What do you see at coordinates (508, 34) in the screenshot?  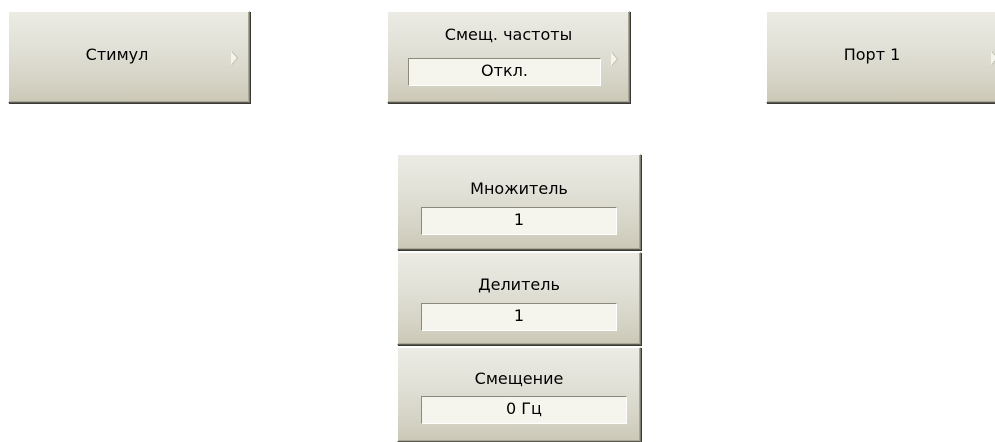 I see `frequency-offset-label: Смещ. частоты` at bounding box center [508, 34].